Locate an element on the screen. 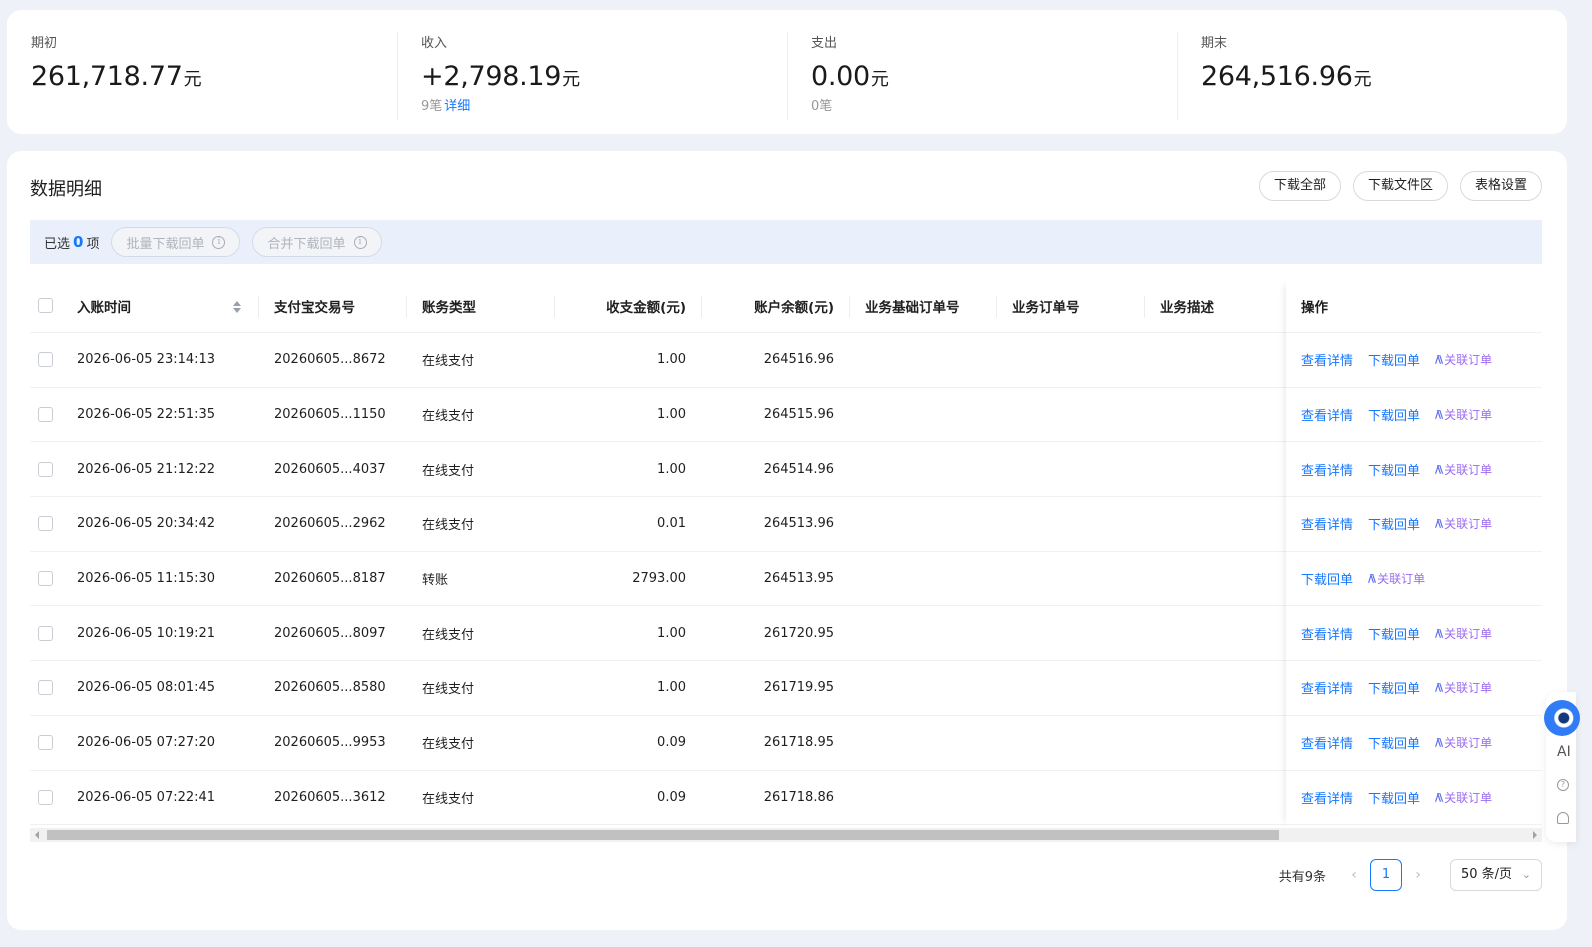  cell-trade-no: 20260605...3612 is located at coordinates (330, 797).